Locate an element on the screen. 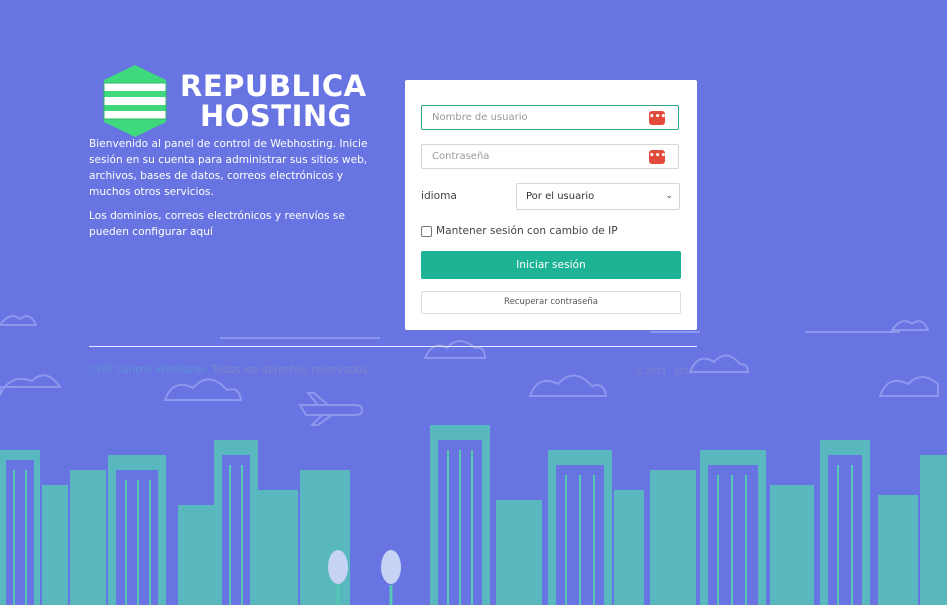 The image size is (947, 605). language-selected-value: Por el usuario is located at coordinates (560, 196).